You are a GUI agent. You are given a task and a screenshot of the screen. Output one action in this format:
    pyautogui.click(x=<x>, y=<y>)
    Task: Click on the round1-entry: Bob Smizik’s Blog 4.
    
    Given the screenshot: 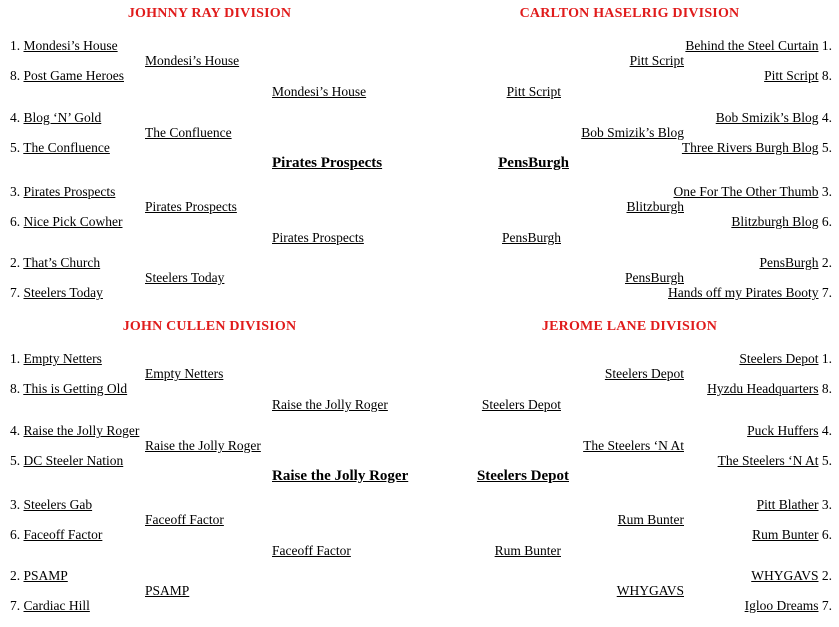 What is the action you would take?
    pyautogui.click(x=774, y=117)
    